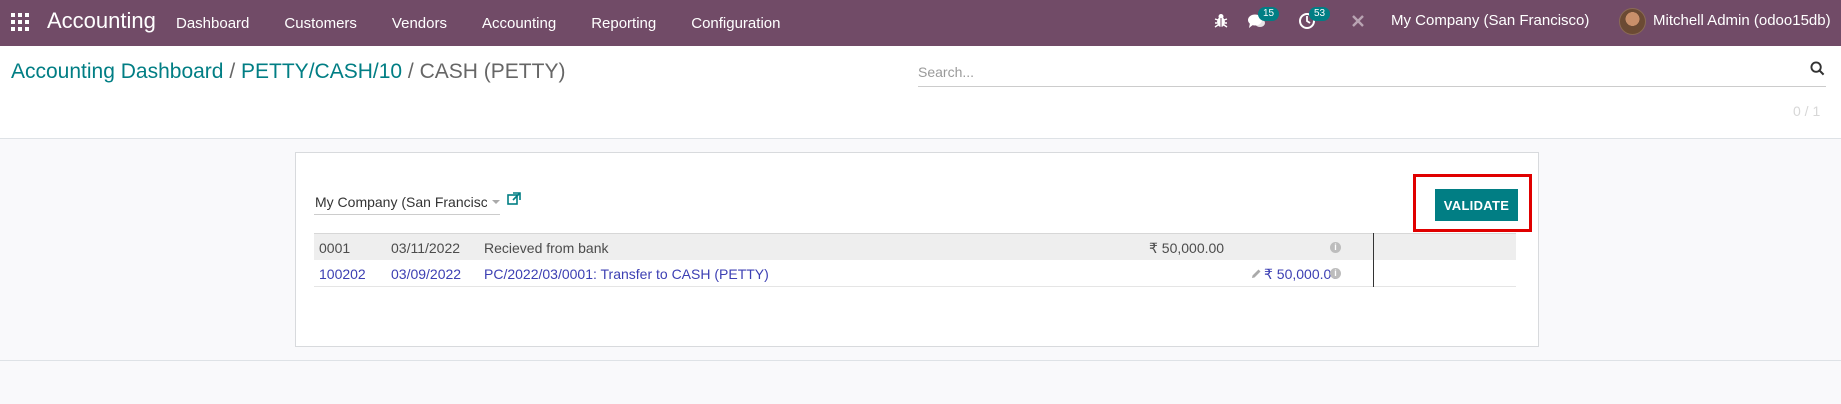  What do you see at coordinates (735, 23) in the screenshot?
I see `menu-item-configuration: Configuration` at bounding box center [735, 23].